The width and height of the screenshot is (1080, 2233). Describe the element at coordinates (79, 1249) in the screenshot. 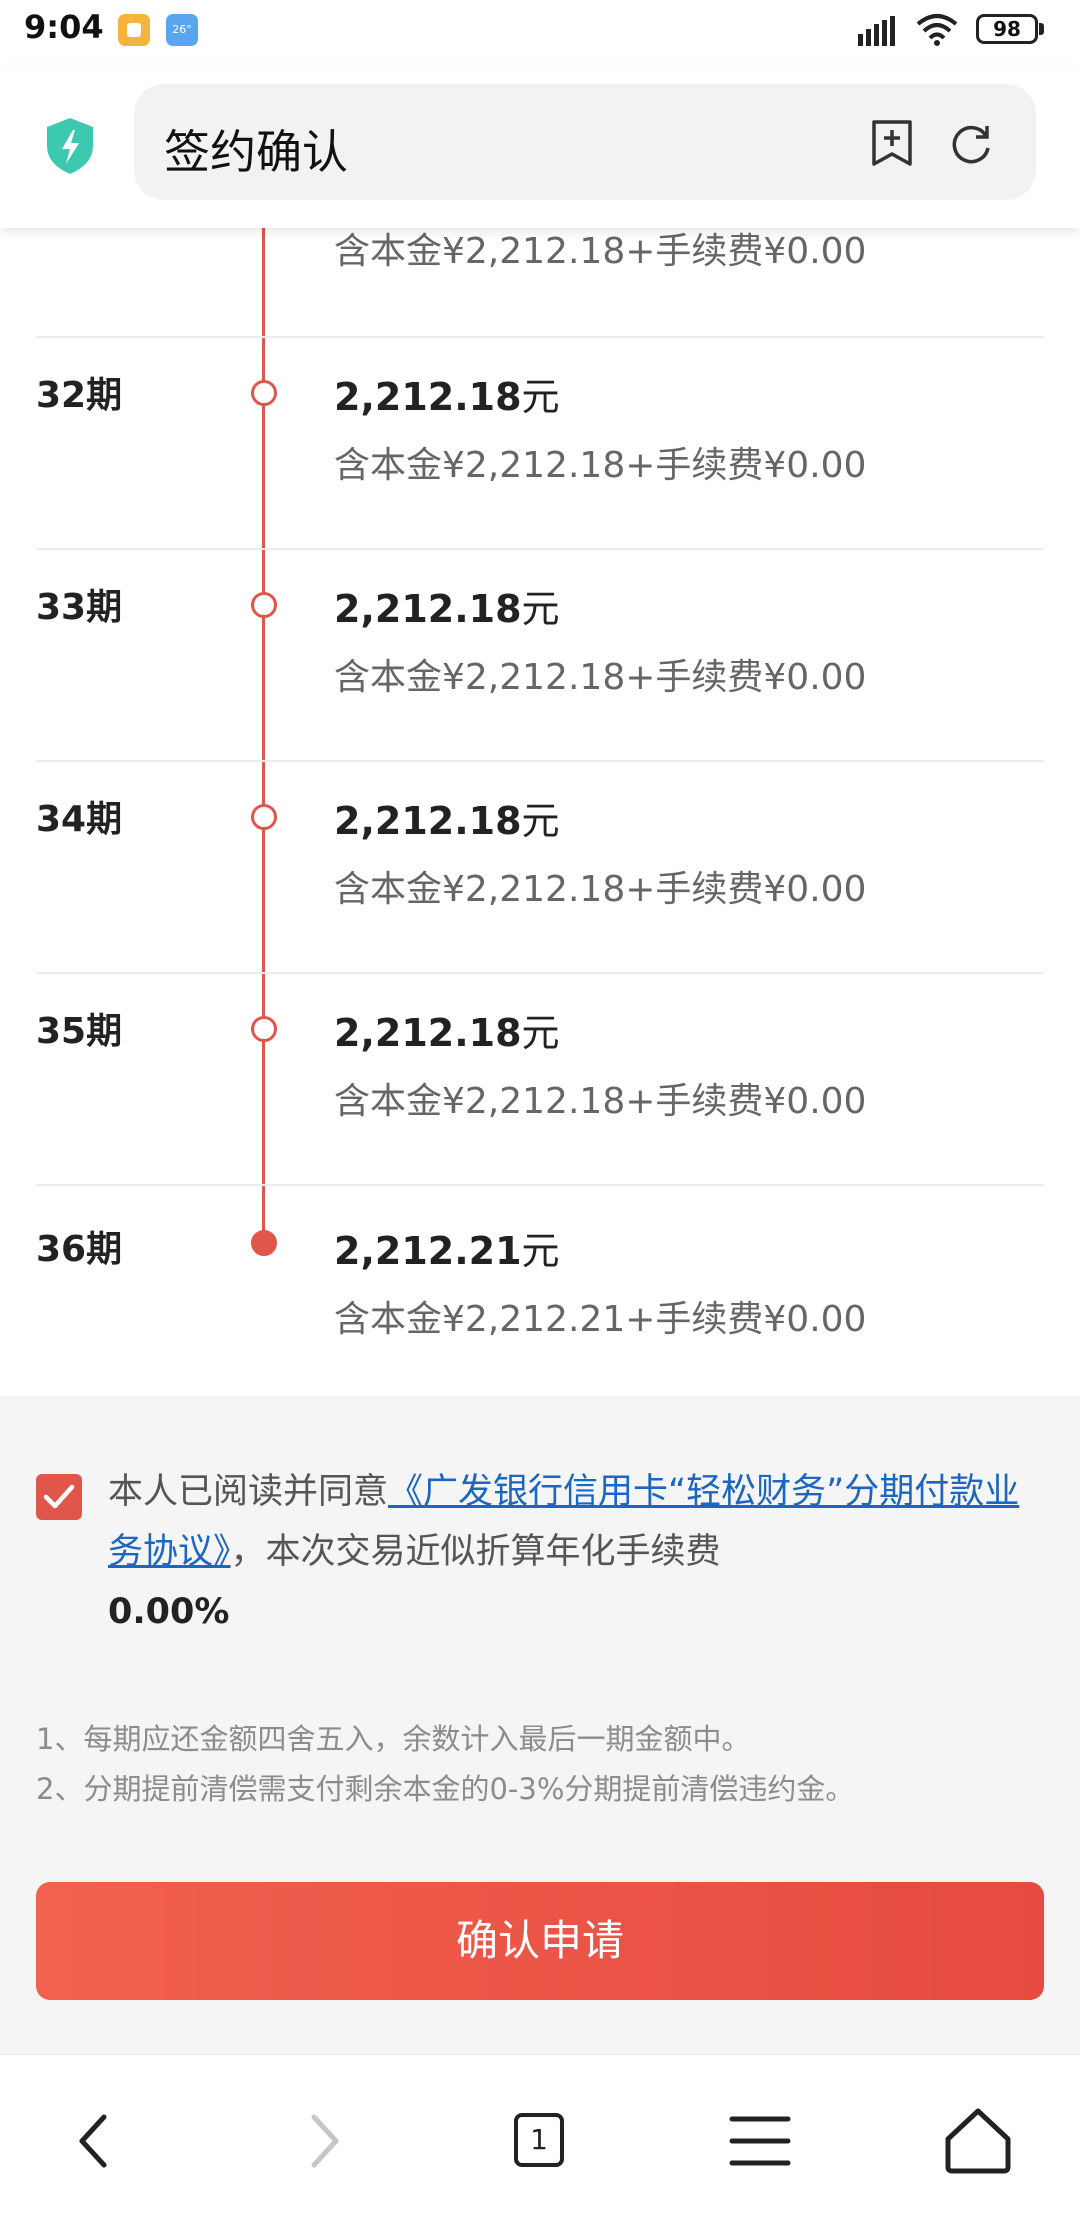

I see `period-label: 36期` at that location.